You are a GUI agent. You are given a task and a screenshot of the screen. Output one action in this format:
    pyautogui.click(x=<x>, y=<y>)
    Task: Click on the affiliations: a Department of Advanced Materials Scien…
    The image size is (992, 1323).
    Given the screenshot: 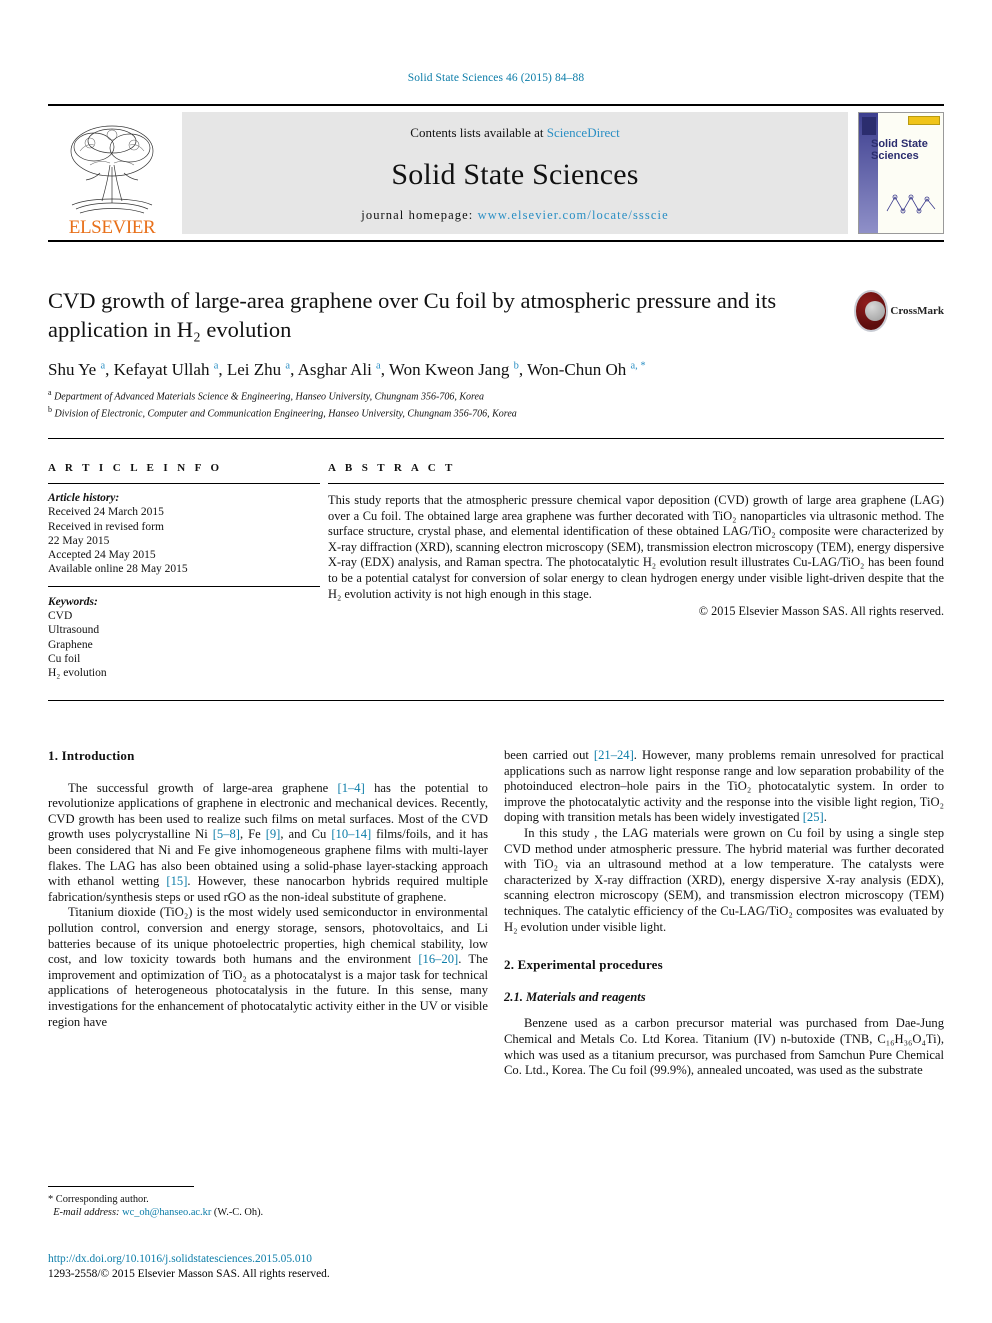 What is the action you would take?
    pyautogui.click(x=488, y=403)
    